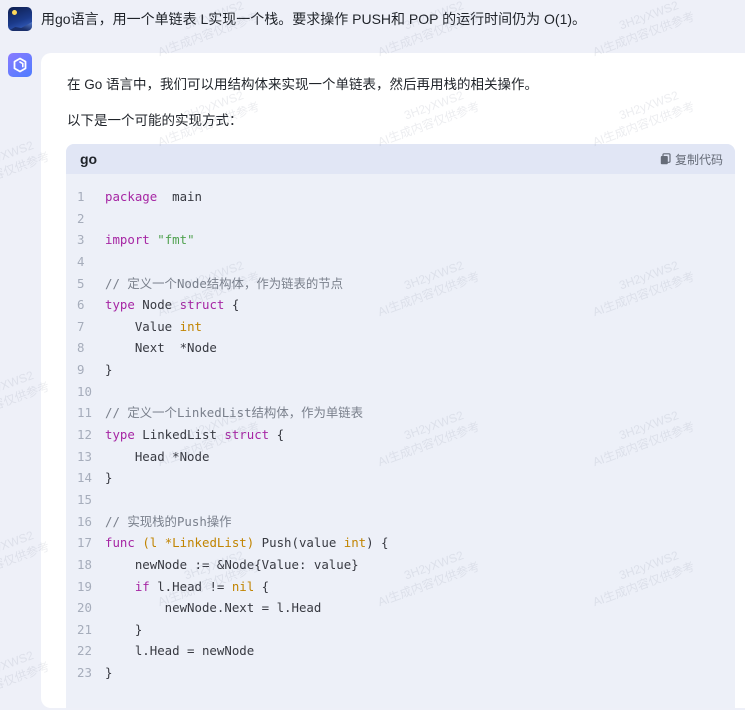  I want to click on code-line: 18 newNode := &Node{Value: value}, so click(400, 565).